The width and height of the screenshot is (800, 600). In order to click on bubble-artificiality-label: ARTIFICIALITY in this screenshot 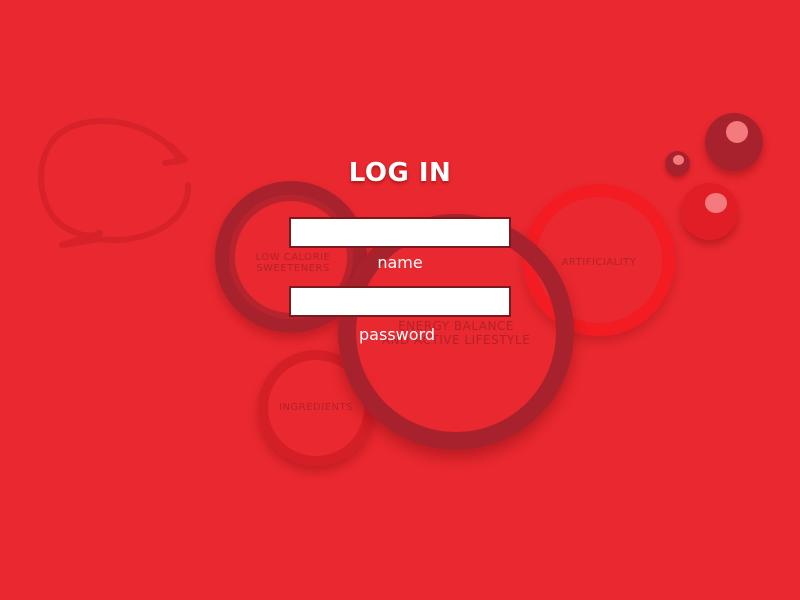, I will do `click(599, 262)`.